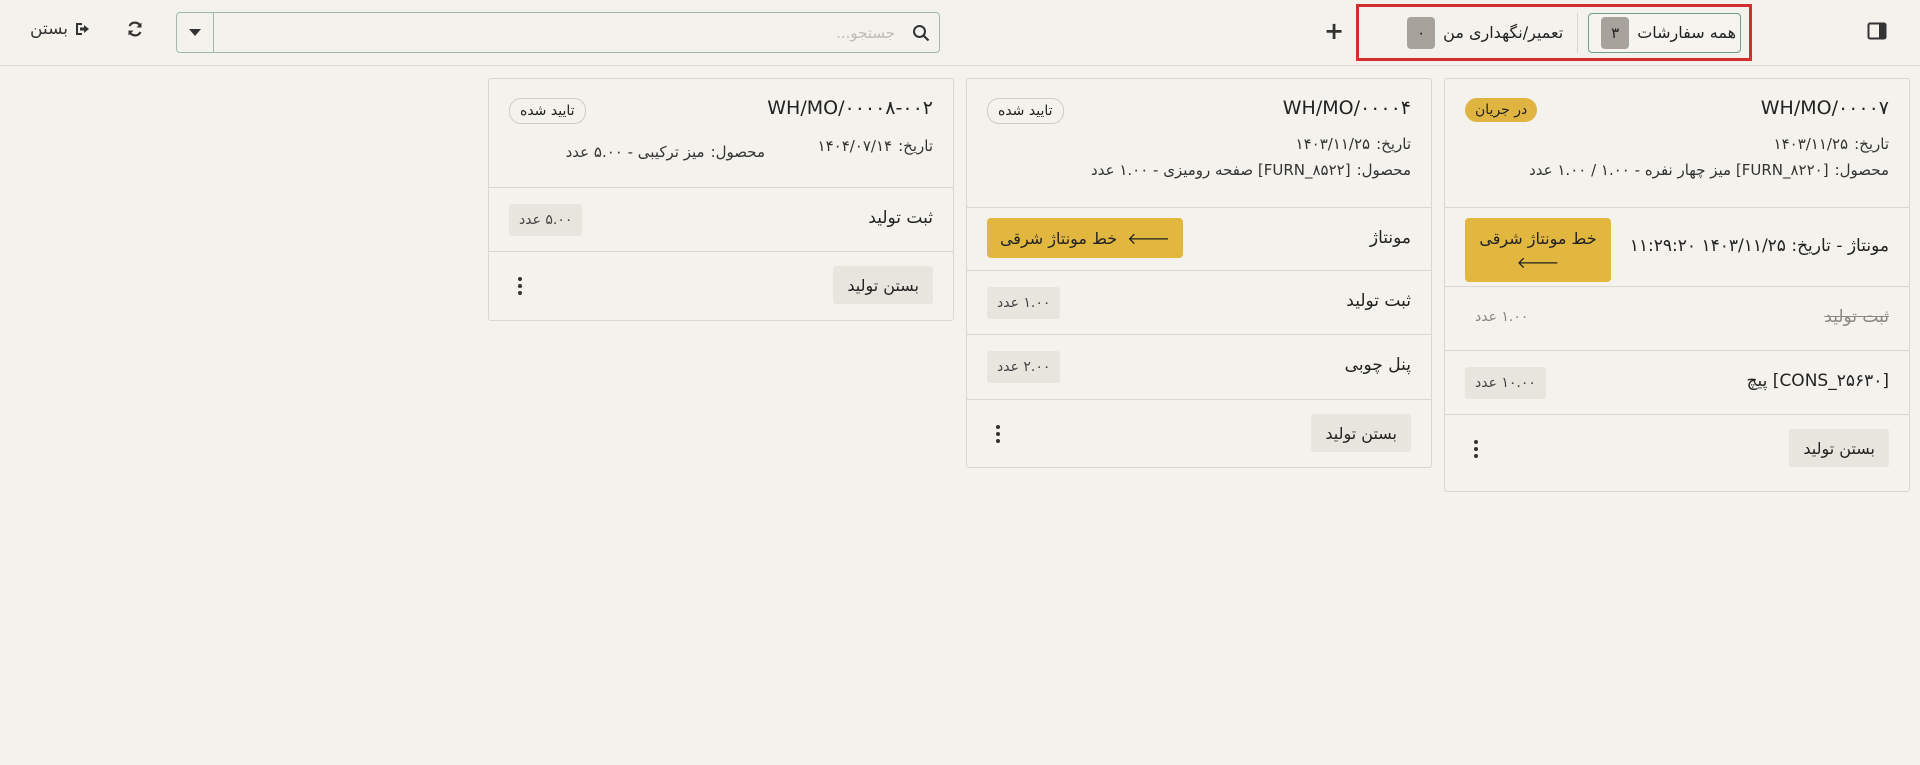 This screenshot has width=1920, height=765. Describe the element at coordinates (1221, 170) in the screenshot. I see `product-value: [FURN_۸۵۲۲] صفحه رومیزی - ۱.۰۰ عدد` at that location.